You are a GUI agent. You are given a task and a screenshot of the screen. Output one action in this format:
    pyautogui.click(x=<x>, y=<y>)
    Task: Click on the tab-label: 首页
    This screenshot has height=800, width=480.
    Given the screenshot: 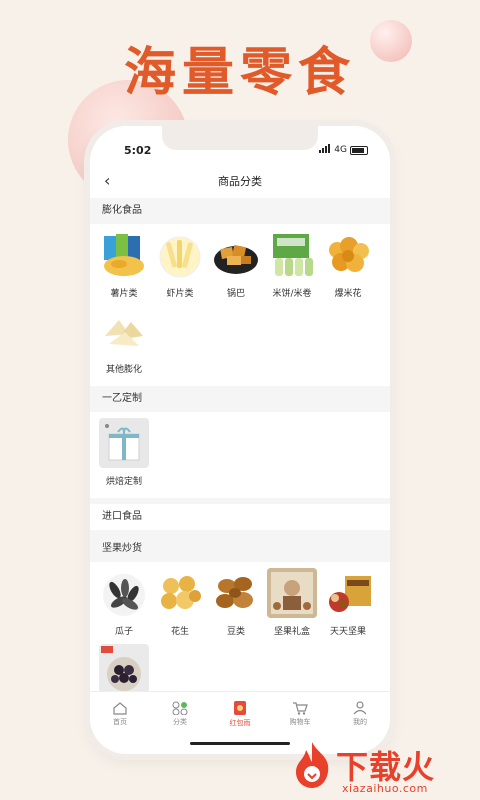 What is the action you would take?
    pyautogui.click(x=120, y=722)
    